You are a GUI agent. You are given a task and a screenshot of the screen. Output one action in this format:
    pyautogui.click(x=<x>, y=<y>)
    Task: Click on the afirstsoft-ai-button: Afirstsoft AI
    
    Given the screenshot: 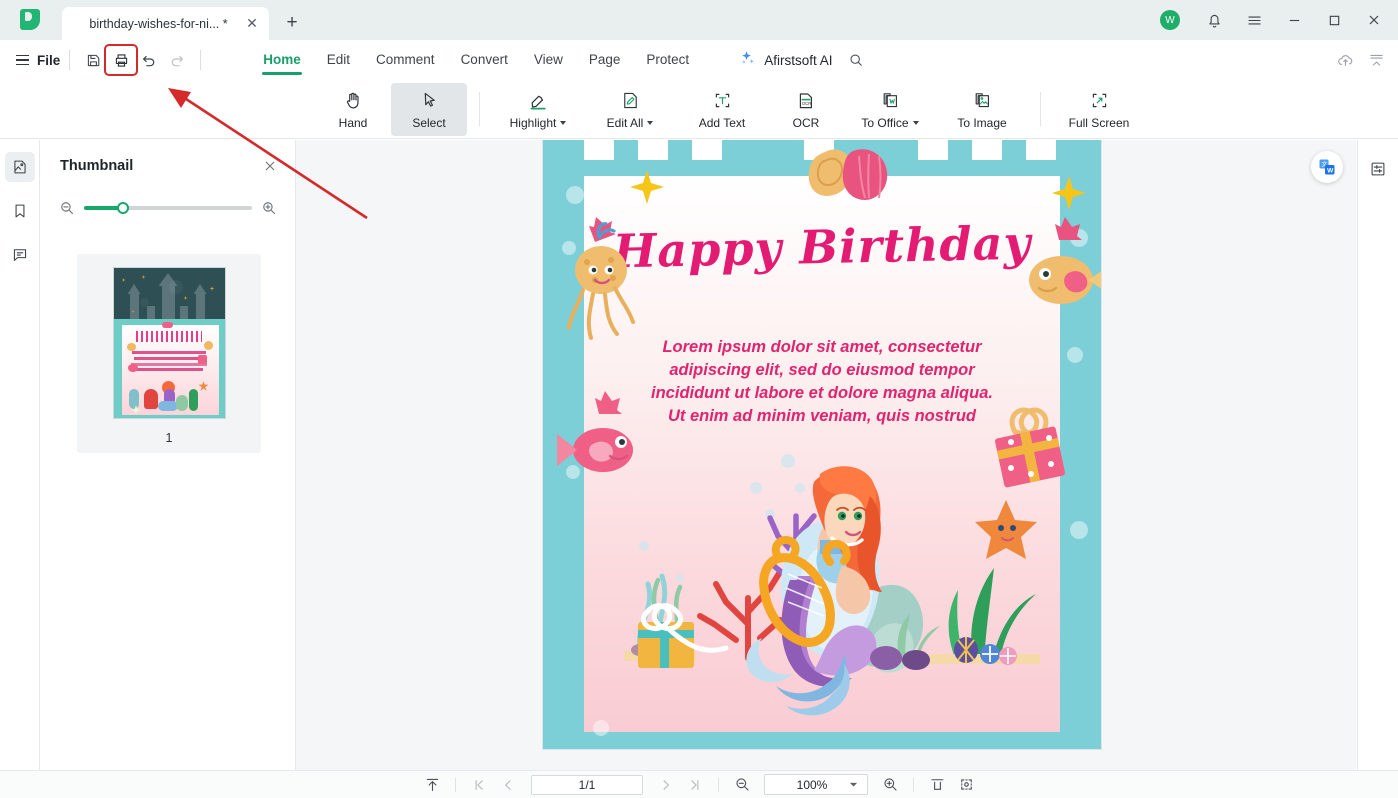 What is the action you would take?
    pyautogui.click(x=785, y=60)
    